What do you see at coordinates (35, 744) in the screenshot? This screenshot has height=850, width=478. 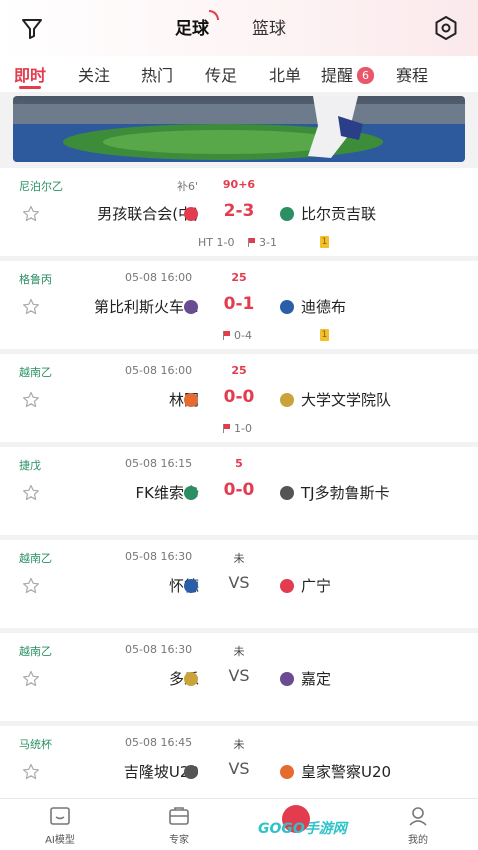 I see `league-name: 马统杯` at bounding box center [35, 744].